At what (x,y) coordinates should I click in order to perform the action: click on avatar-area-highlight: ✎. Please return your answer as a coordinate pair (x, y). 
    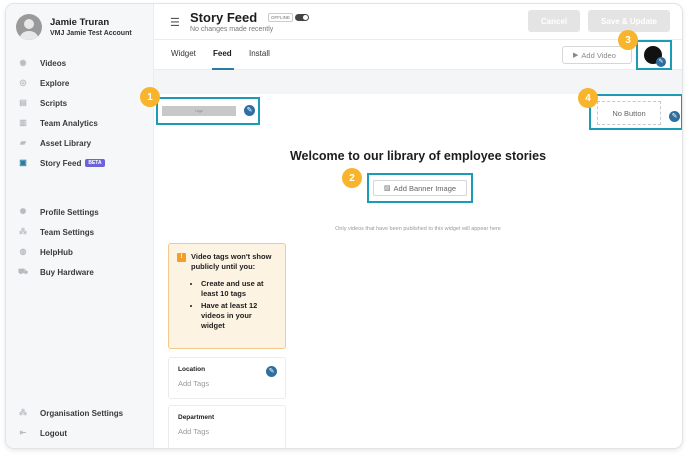
    Looking at the image, I should click on (654, 55).